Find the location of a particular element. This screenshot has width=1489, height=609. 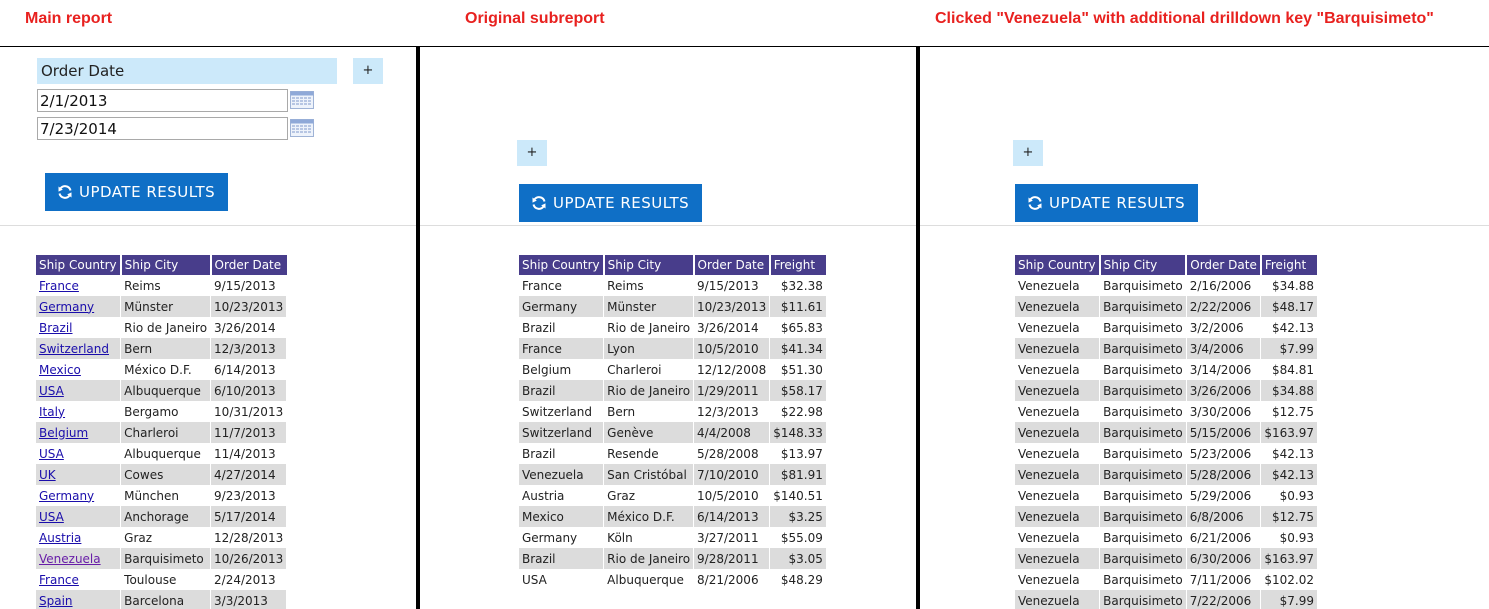

table-row: Venezuela Barquisimeto 6/30/2006 $163.97 is located at coordinates (1166, 558).